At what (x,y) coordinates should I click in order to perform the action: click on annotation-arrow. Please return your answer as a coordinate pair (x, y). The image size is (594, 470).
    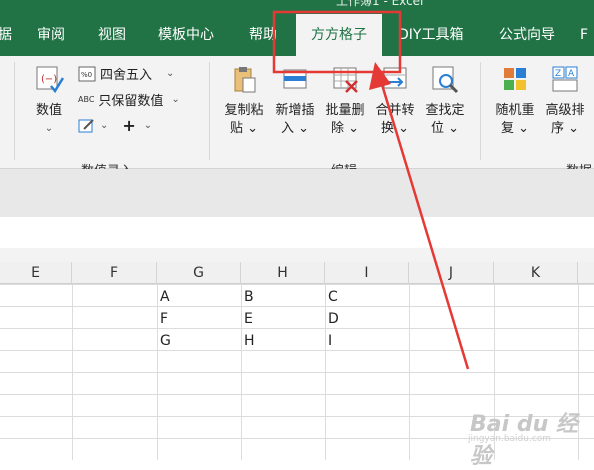
    Looking at the image, I should click on (424, 223).